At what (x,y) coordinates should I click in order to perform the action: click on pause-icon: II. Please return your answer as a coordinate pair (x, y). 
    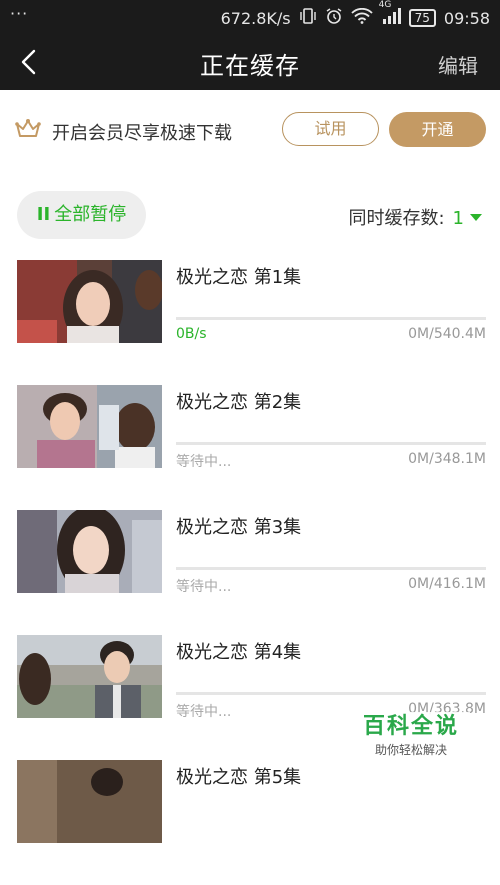
    Looking at the image, I should click on (43, 214).